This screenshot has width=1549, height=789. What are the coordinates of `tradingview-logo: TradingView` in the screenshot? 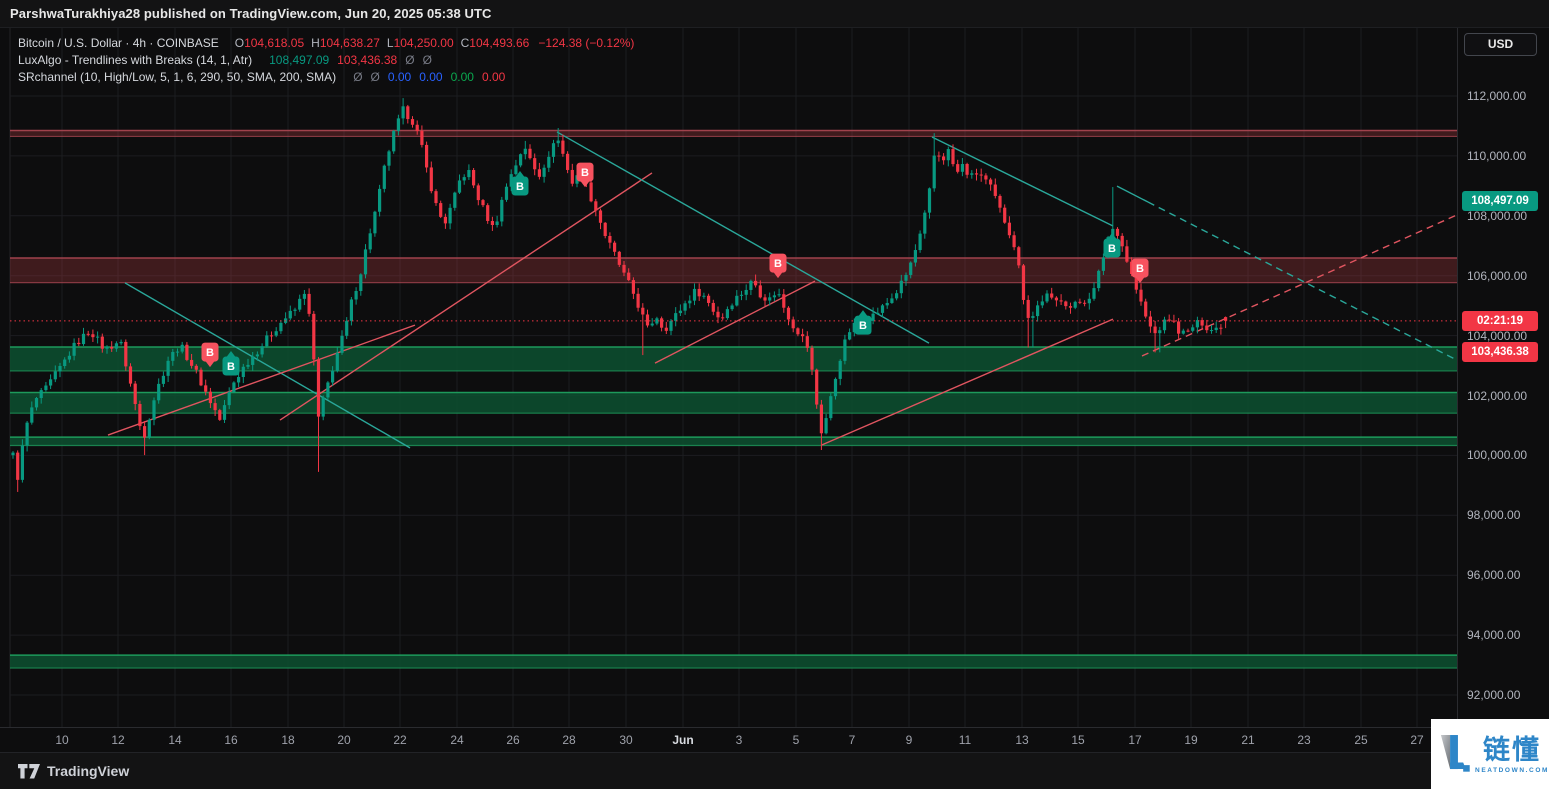 It's located at (73, 771).